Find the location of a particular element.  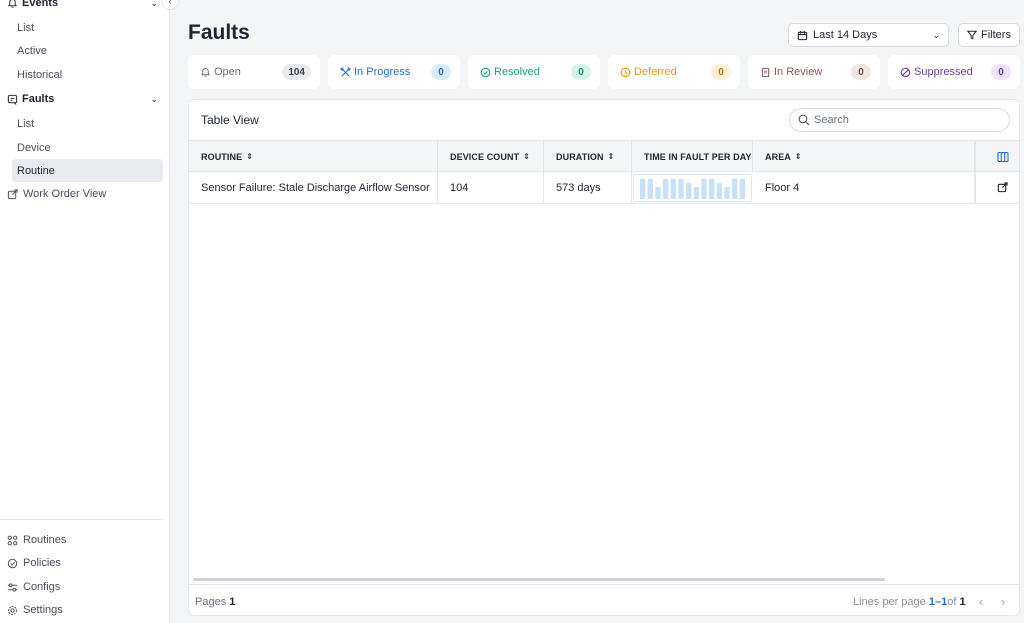

sidebar-item-label: Configs is located at coordinates (42, 587).